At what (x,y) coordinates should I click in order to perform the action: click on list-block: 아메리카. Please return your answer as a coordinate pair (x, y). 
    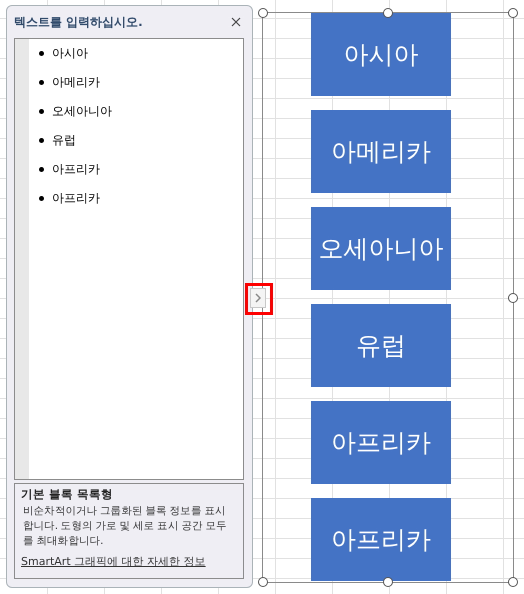
    Looking at the image, I should click on (381, 151).